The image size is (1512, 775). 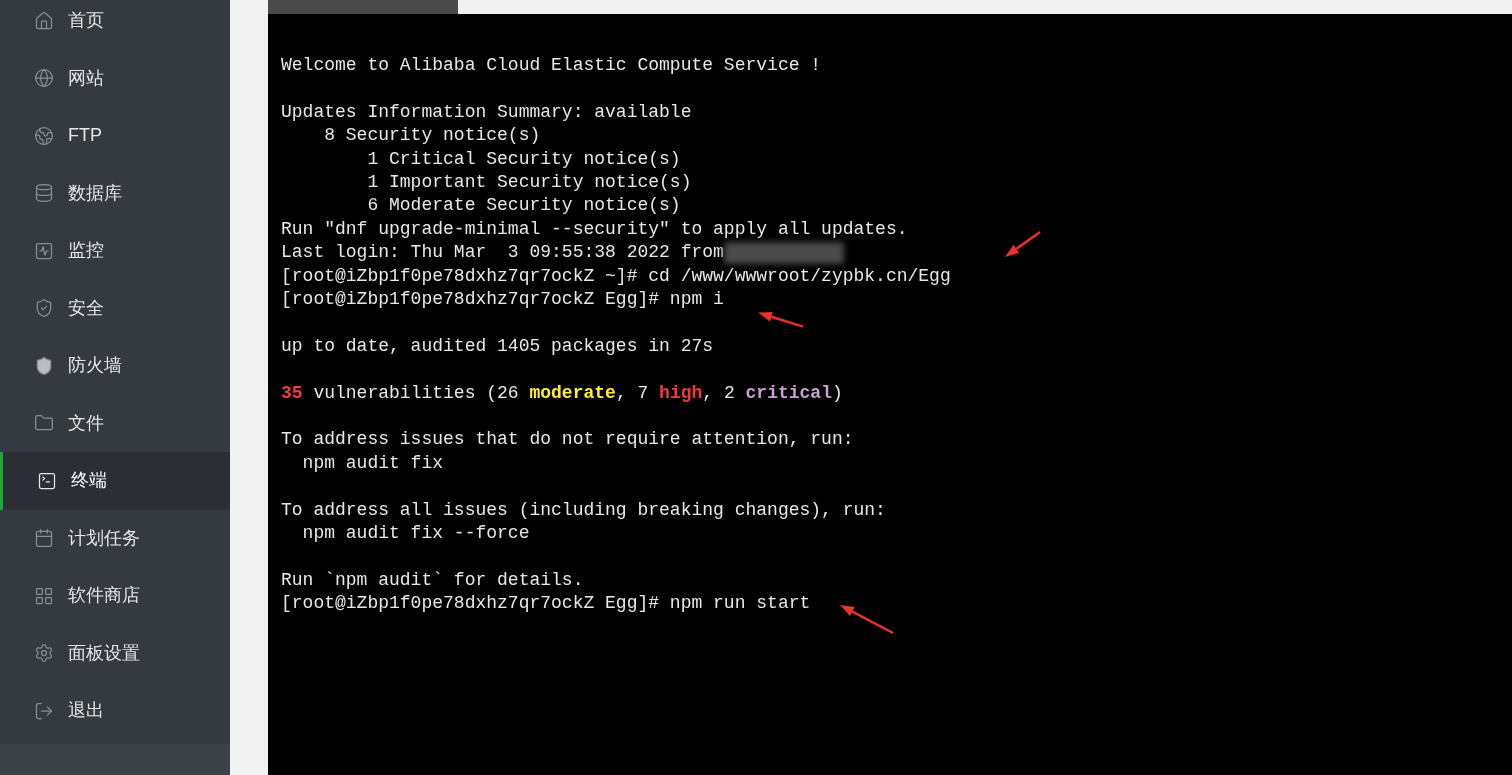 What do you see at coordinates (432, 136) in the screenshot?
I see `terminal-line: 8 Security notice(s)` at bounding box center [432, 136].